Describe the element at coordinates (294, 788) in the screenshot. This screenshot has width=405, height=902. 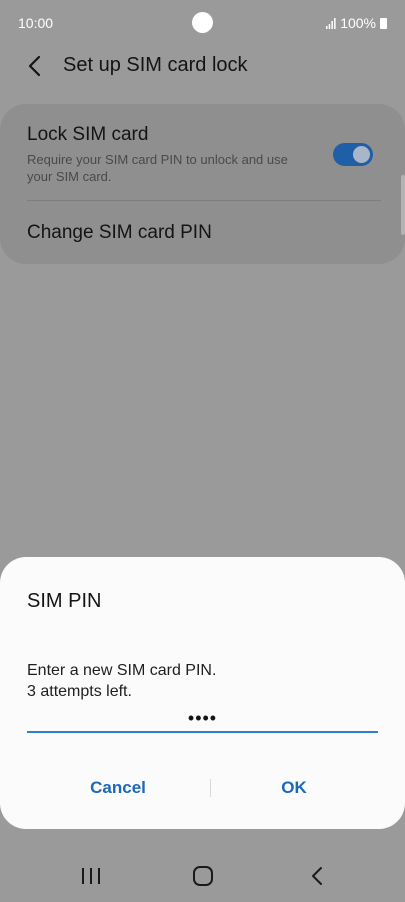
I see `ok-button: OK` at that location.